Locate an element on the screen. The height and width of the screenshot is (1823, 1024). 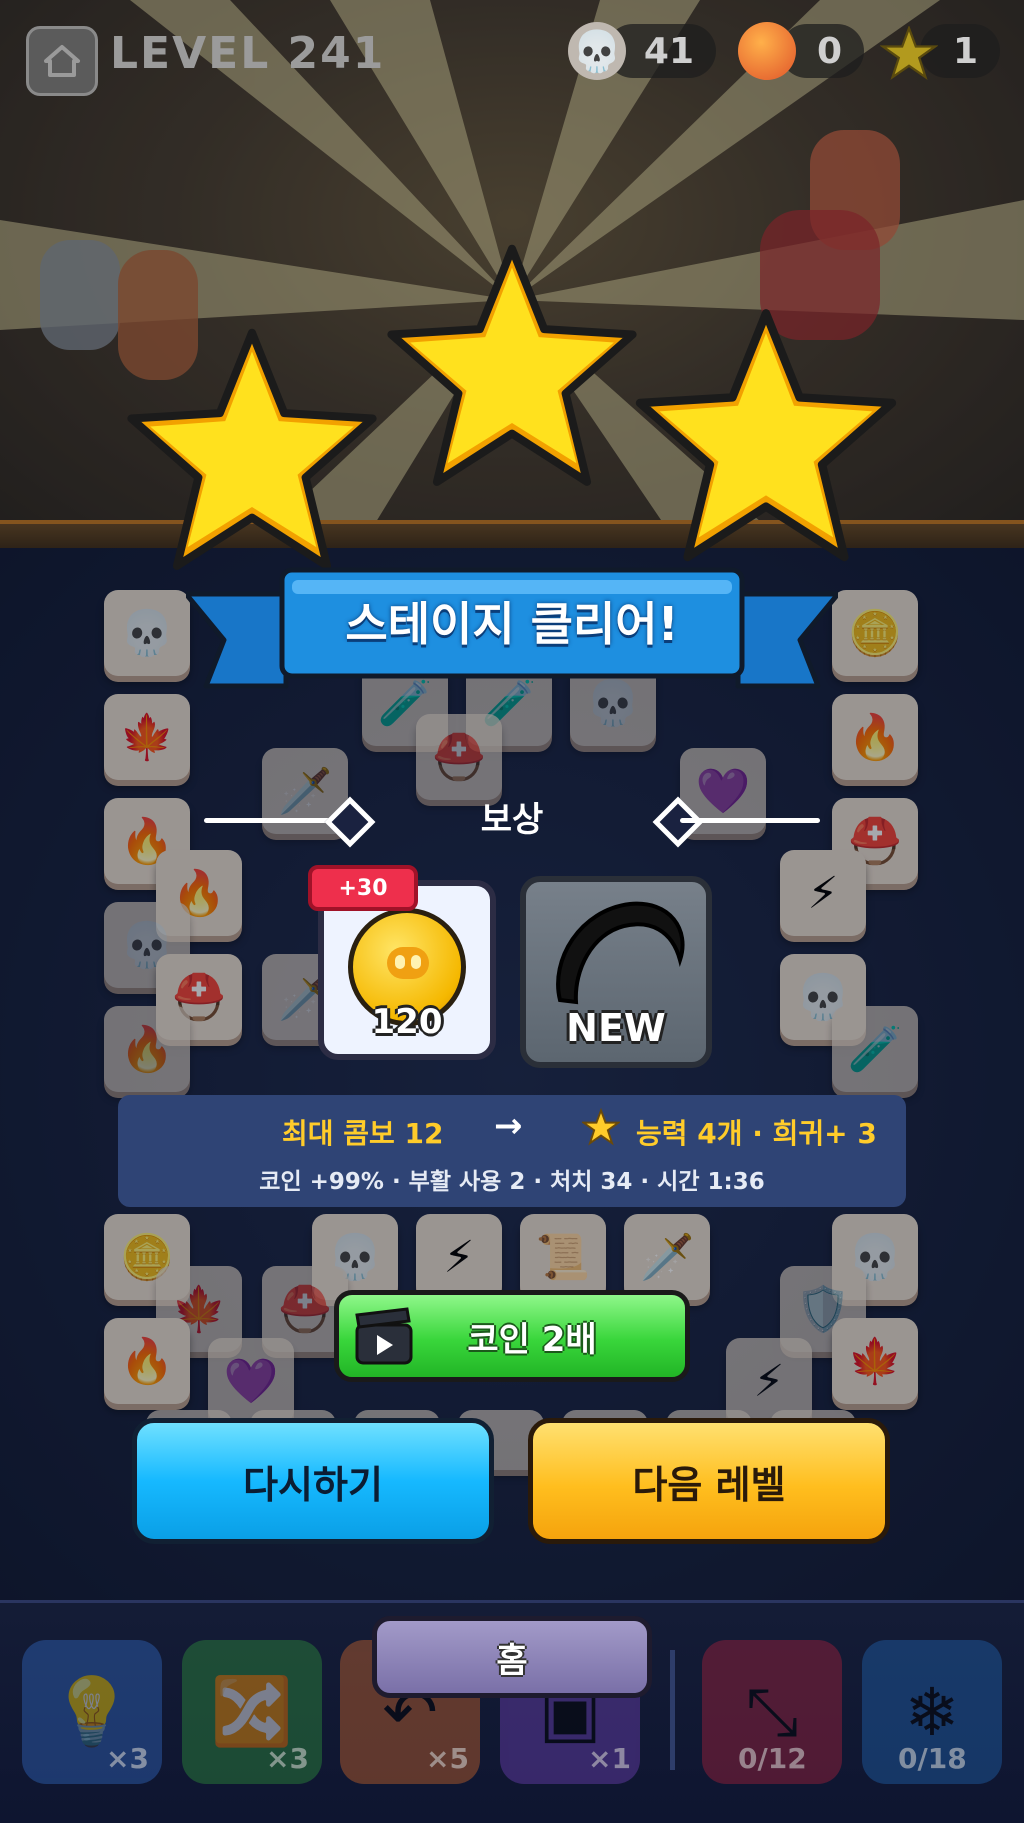
coin-icon is located at coordinates (767, 51).